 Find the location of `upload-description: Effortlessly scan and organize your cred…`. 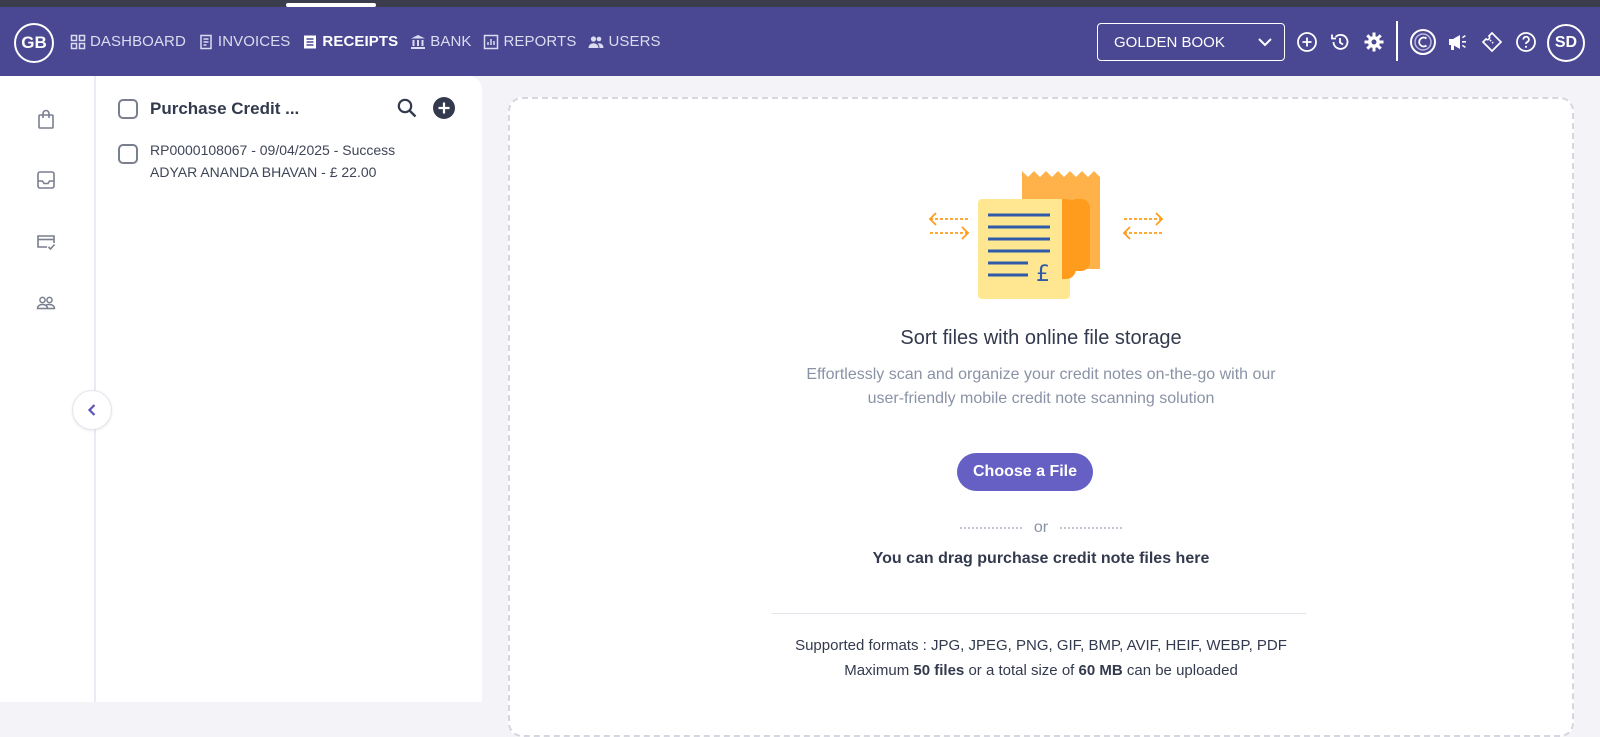

upload-description: Effortlessly scan and organize your cred… is located at coordinates (1041, 387).